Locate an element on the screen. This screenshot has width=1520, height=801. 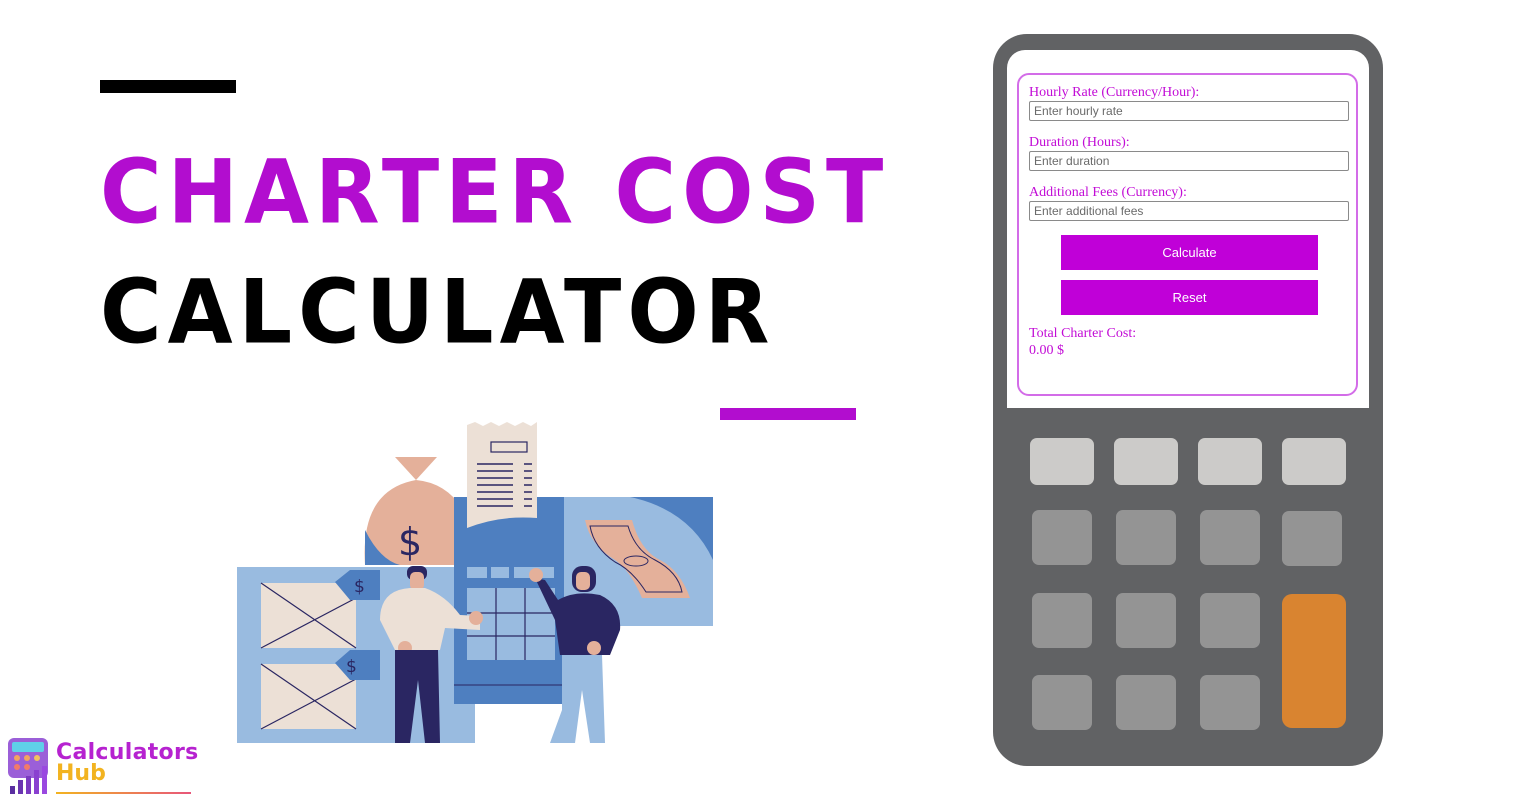
decorative-bar-accent is located at coordinates (788, 414).